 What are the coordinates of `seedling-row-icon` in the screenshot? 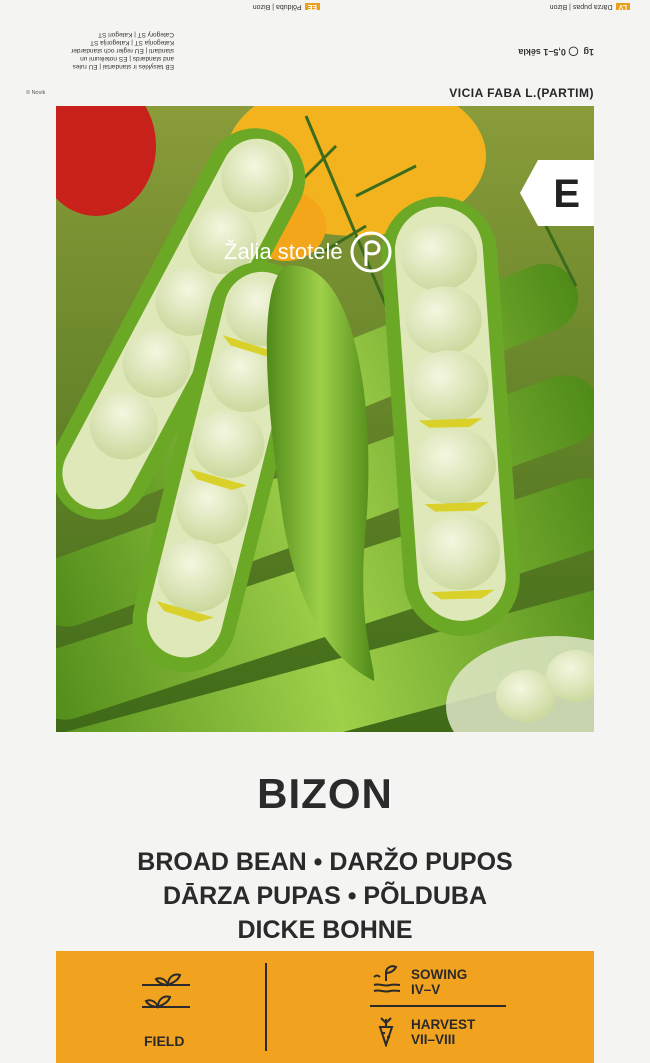 It's located at (166, 991).